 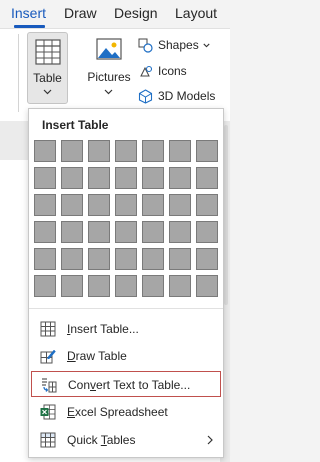 What do you see at coordinates (109, 49) in the screenshot?
I see `pictures-icon` at bounding box center [109, 49].